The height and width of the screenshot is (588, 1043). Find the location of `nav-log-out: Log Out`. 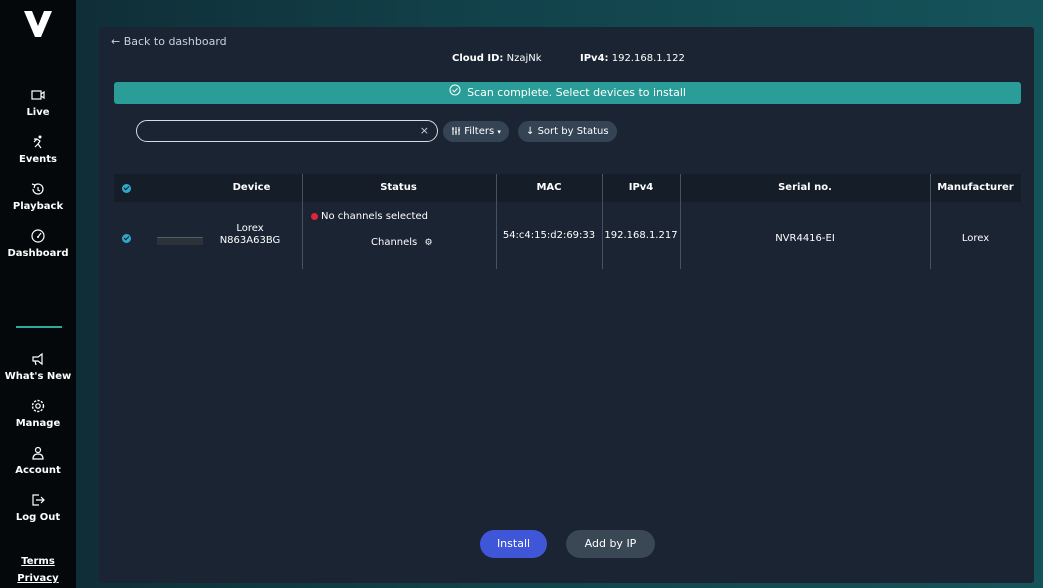

nav-log-out: Log Out is located at coordinates (38, 507).